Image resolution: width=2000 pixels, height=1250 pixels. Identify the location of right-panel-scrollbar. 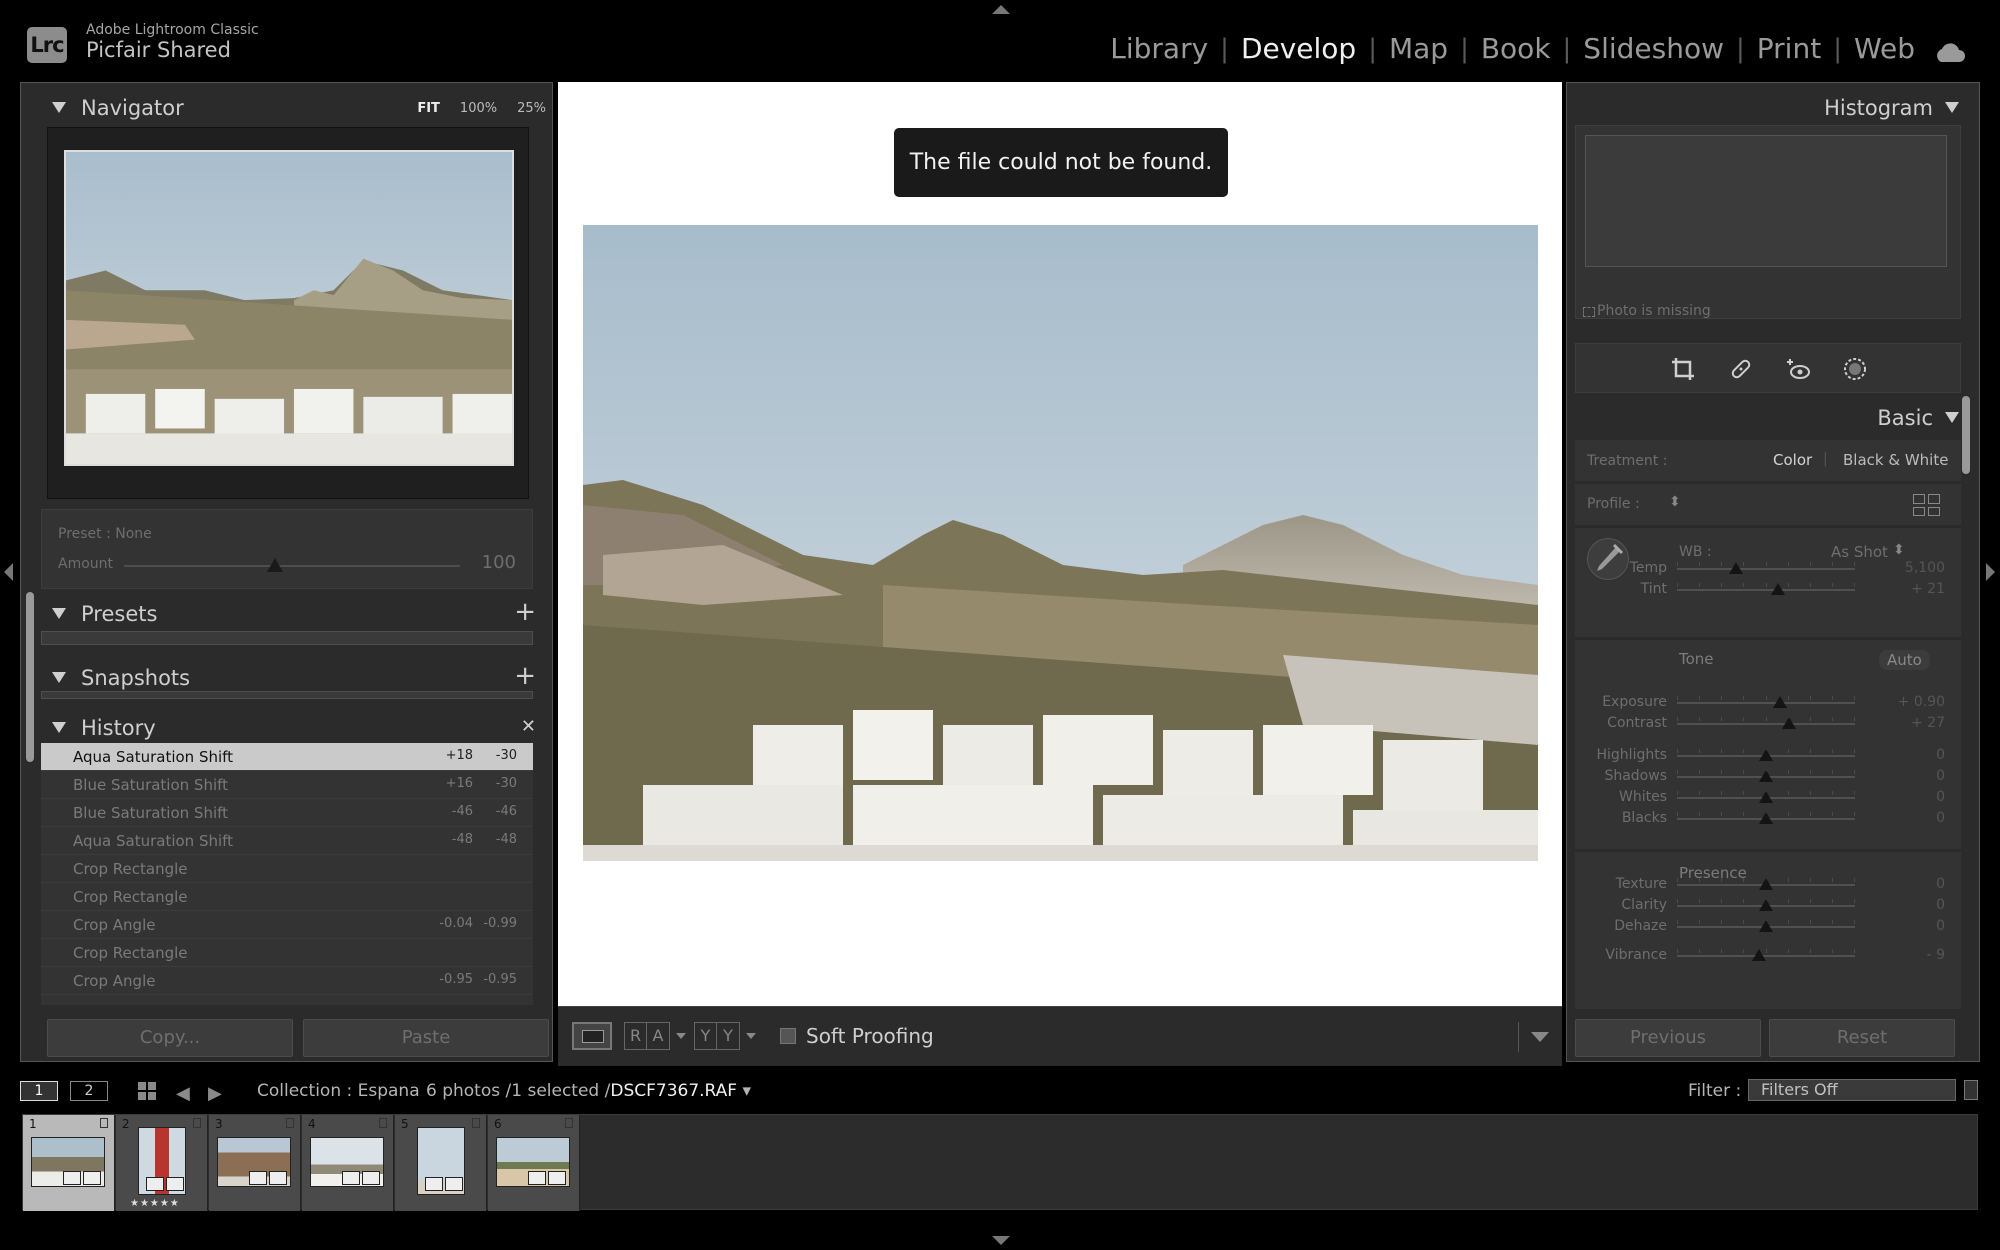
(1966, 435).